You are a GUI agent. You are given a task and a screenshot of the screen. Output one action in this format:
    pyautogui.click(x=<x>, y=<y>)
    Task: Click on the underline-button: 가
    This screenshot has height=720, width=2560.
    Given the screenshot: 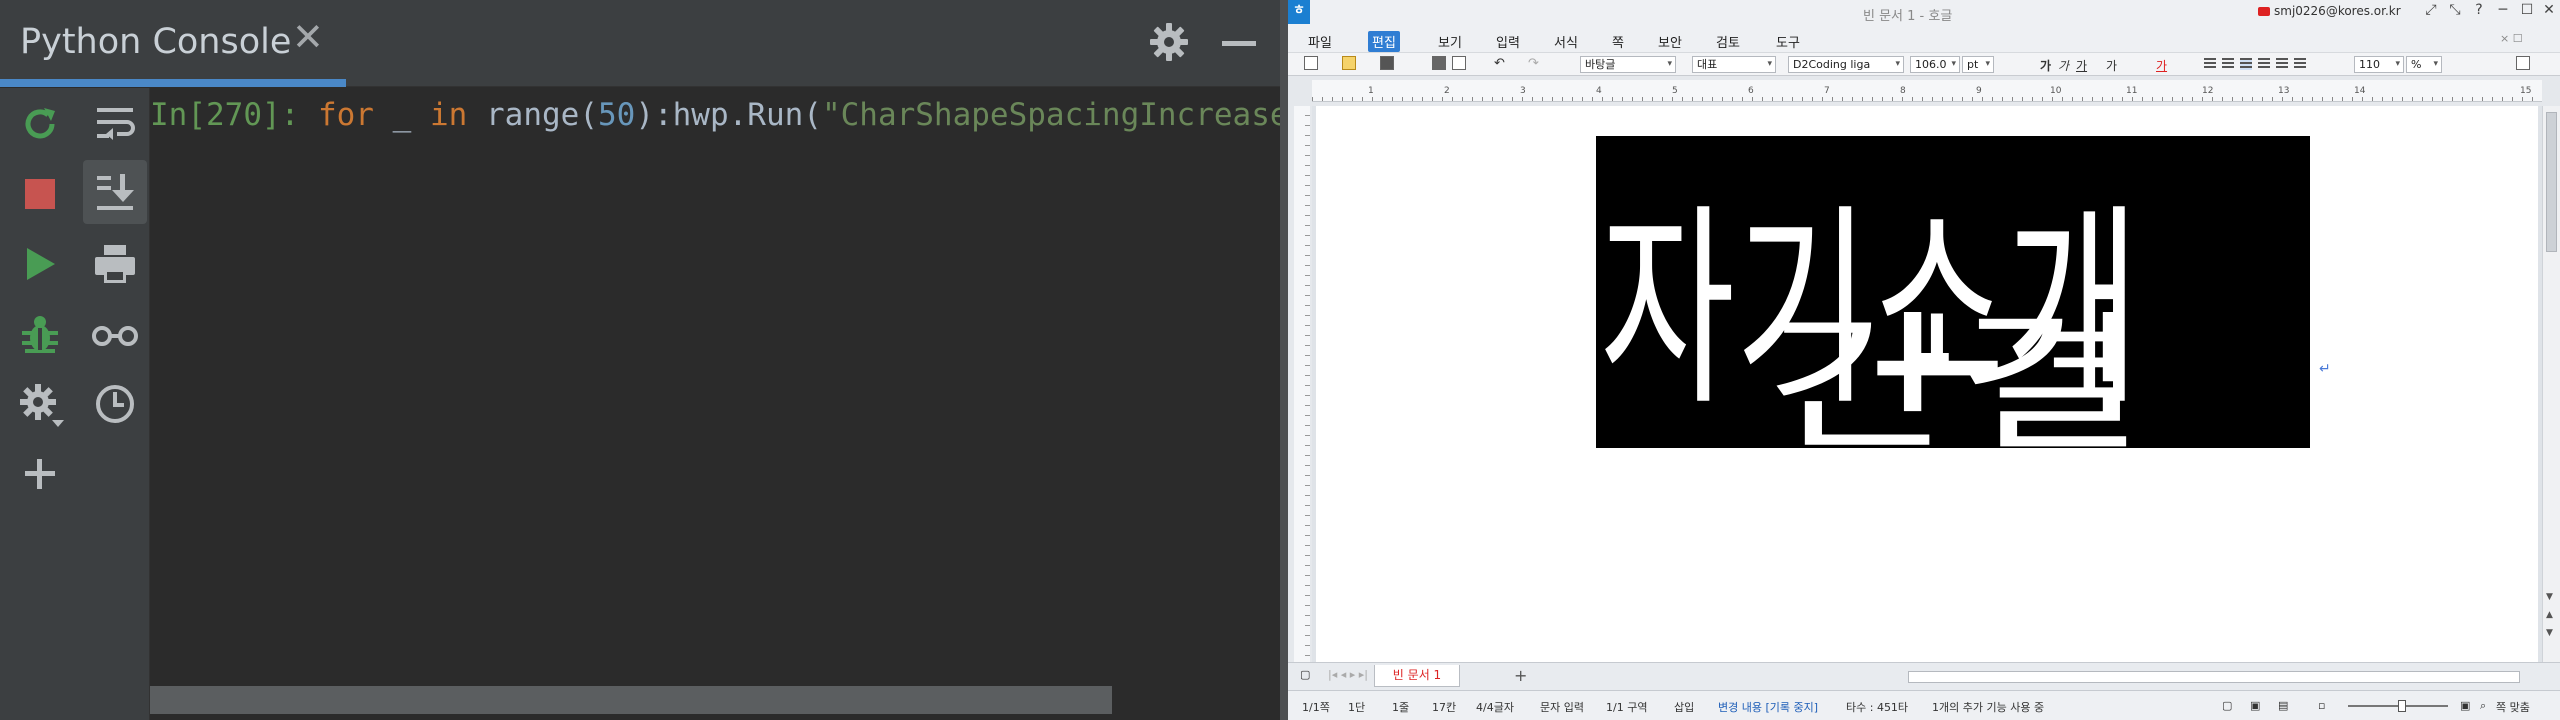 What is the action you would take?
    pyautogui.click(x=2081, y=65)
    